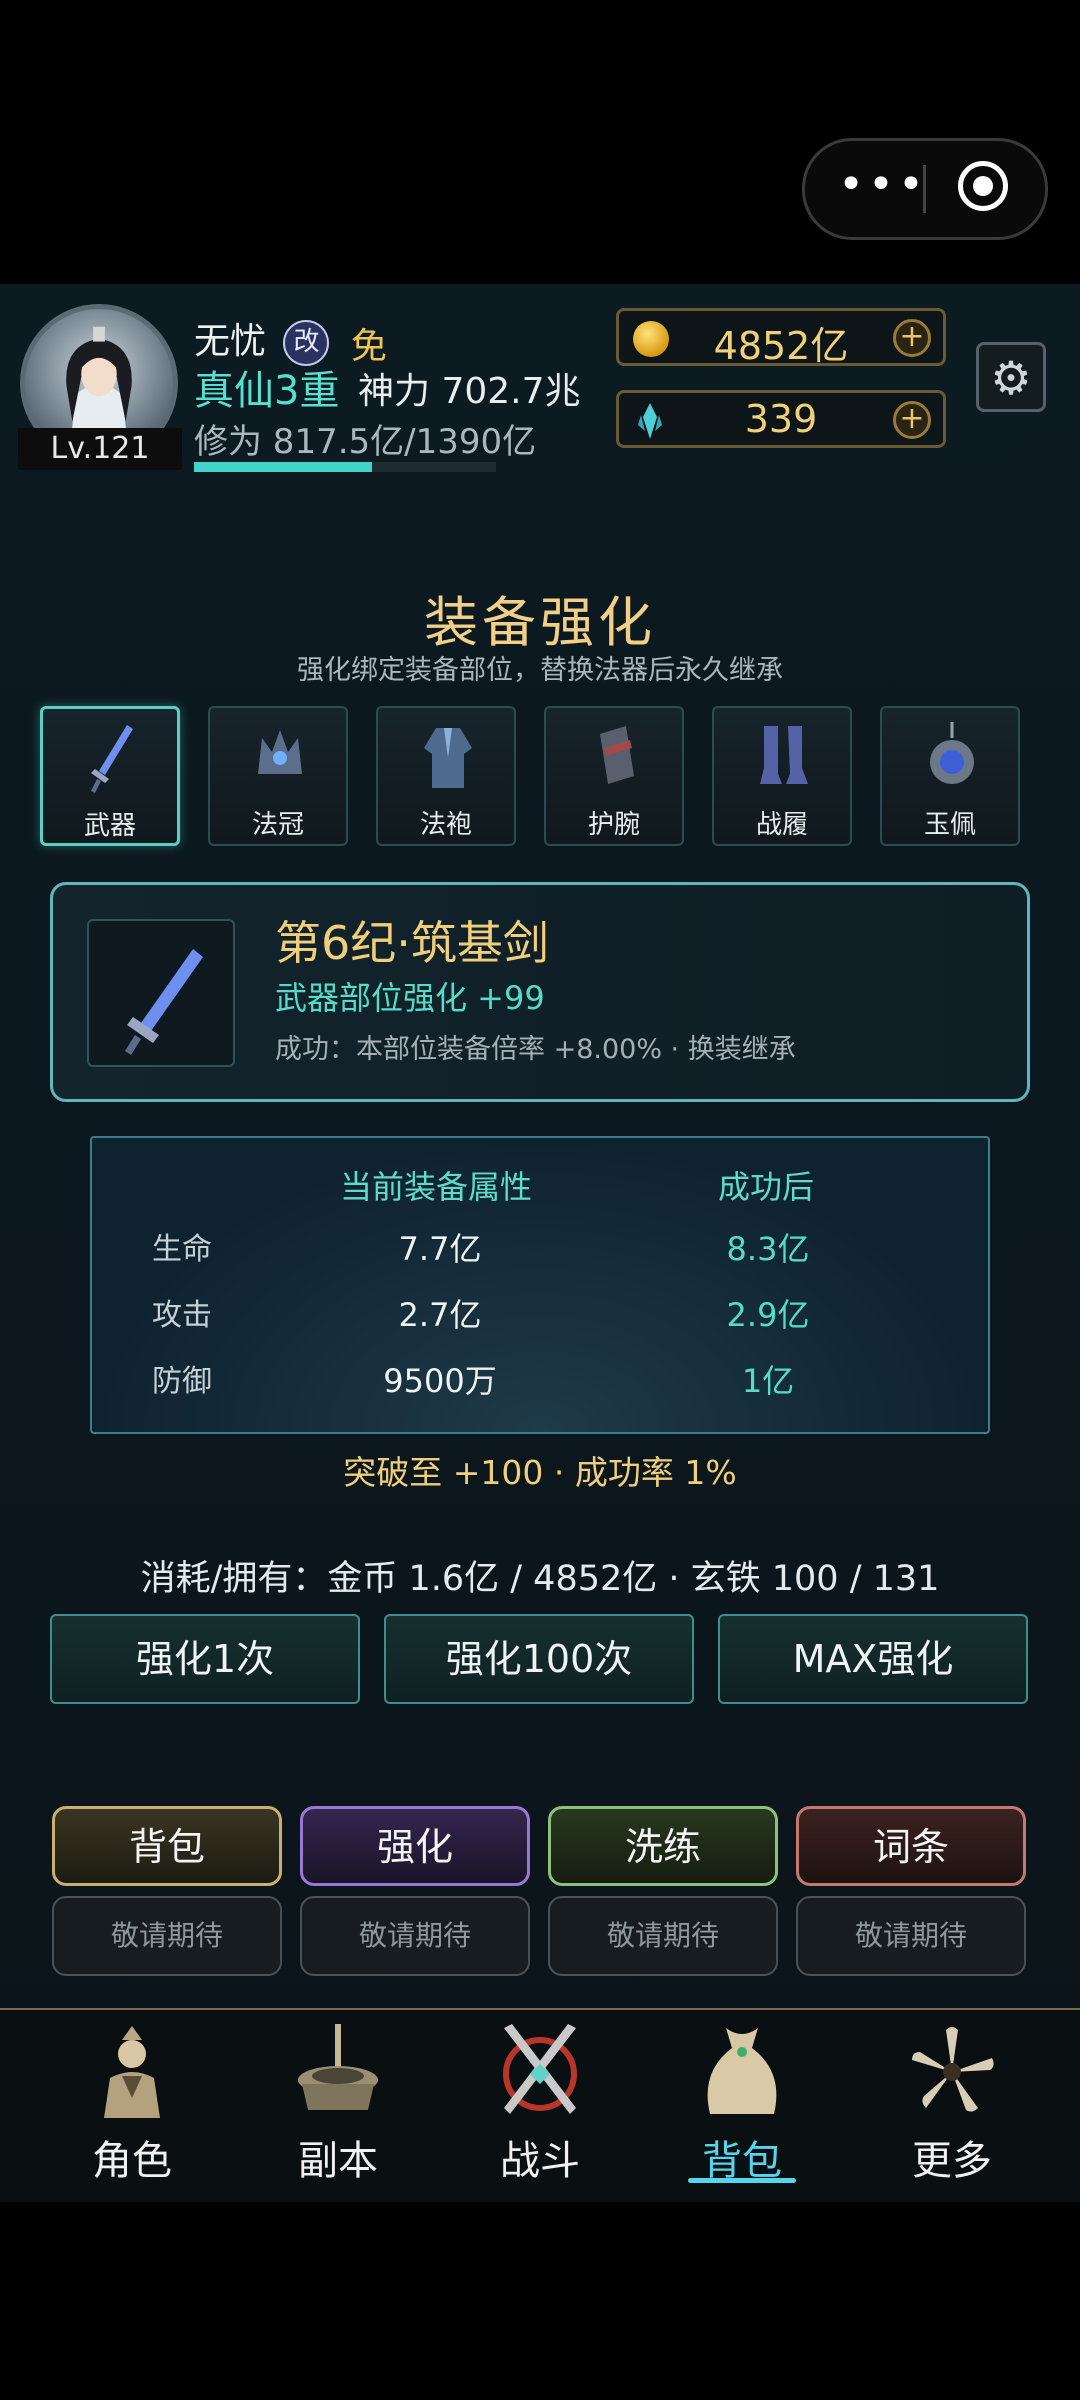 The height and width of the screenshot is (2400, 1080). Describe the element at coordinates (267, 391) in the screenshot. I see `realm-level: 真仙3重` at that location.